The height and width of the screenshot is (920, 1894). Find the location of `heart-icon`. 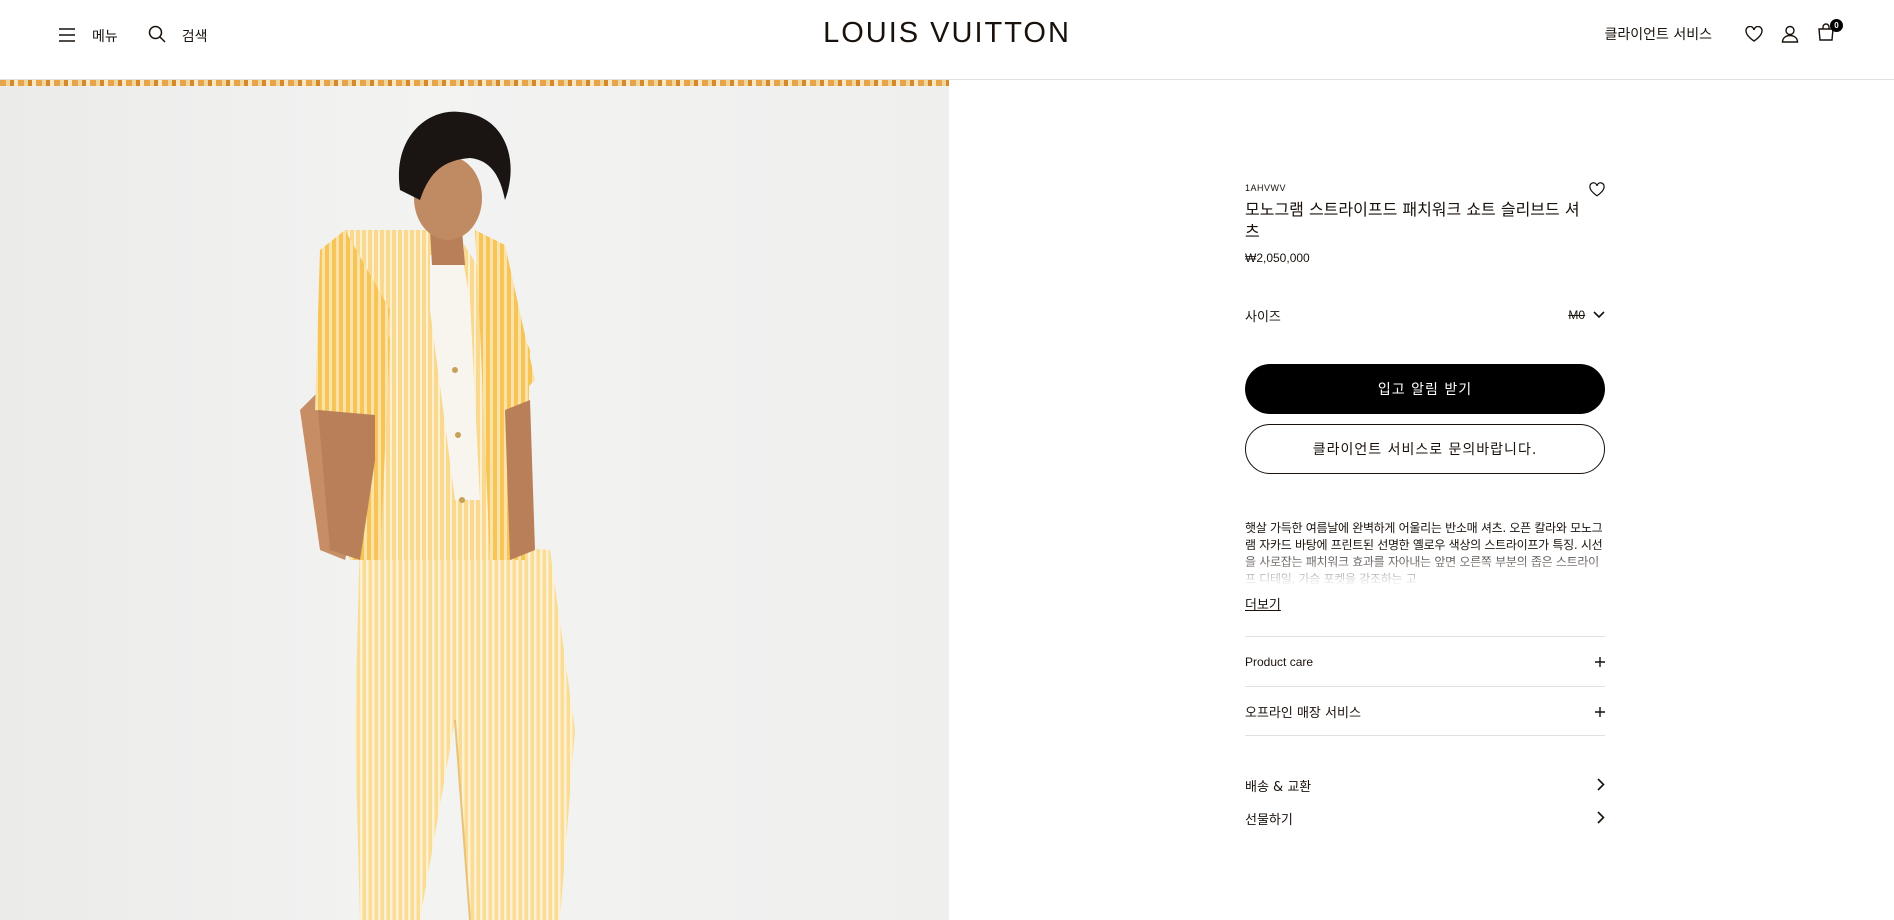

heart-icon is located at coordinates (1597, 191).